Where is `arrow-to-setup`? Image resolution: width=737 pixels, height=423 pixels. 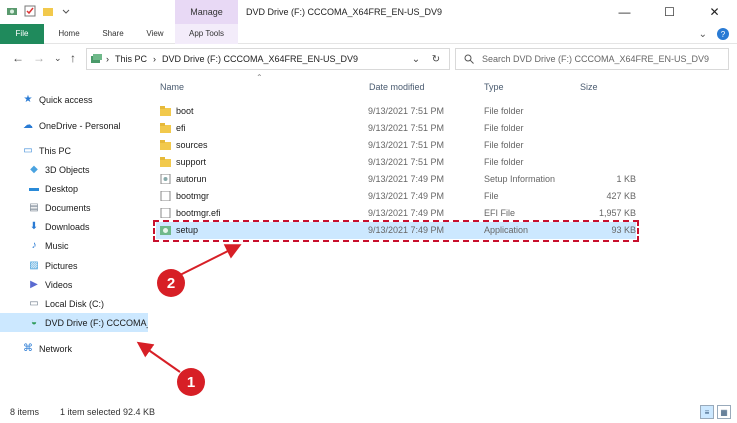
arrow-to-setup is located at coordinates (209, 260).